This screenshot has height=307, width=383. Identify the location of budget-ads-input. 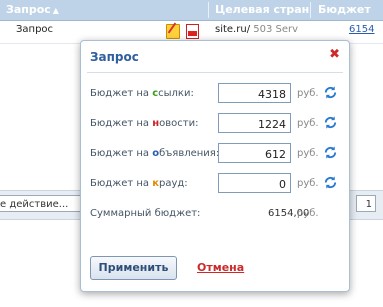
(254, 153).